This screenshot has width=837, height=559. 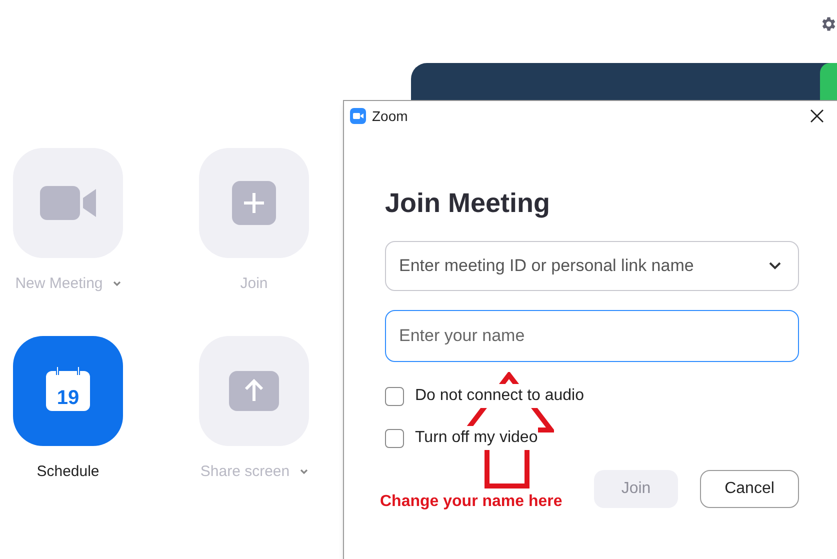 I want to click on calendar-tile-button: 19, so click(x=68, y=391).